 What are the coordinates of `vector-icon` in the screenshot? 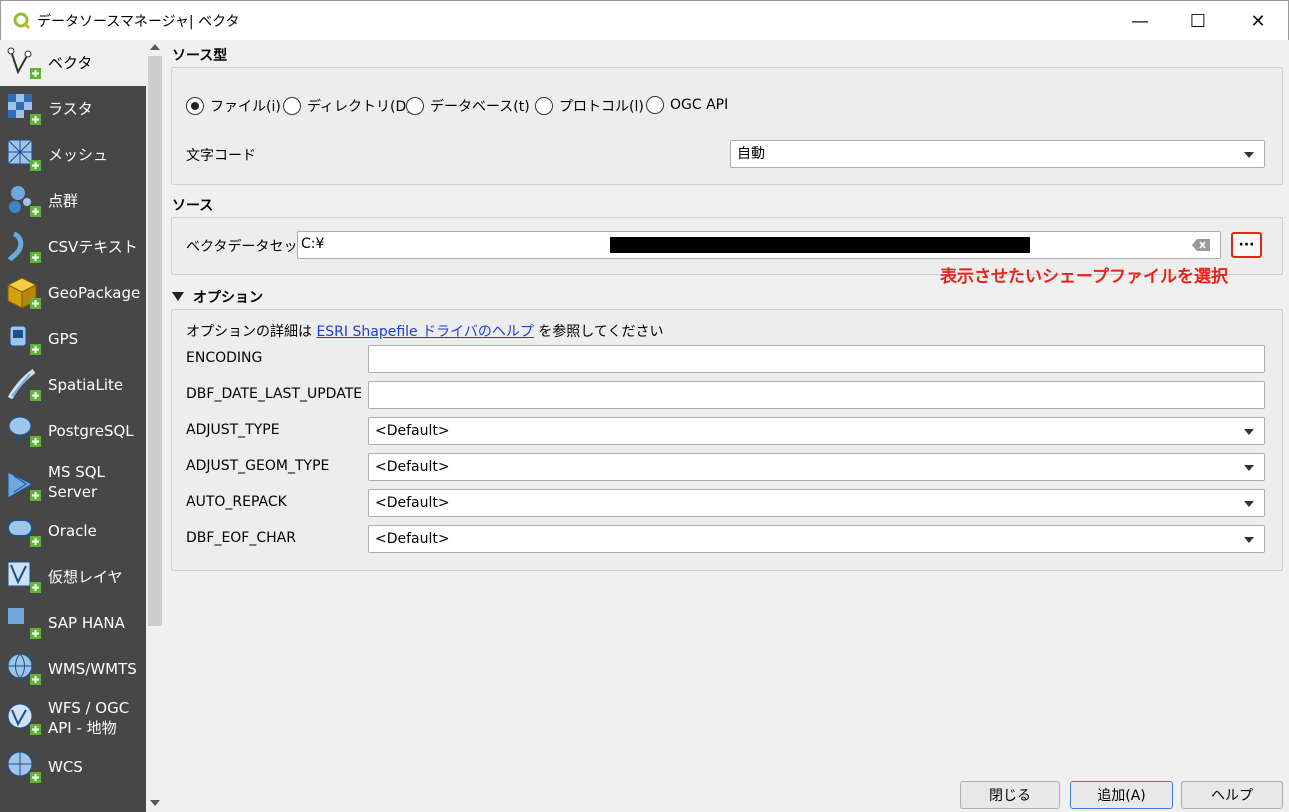 It's located at (24, 63).